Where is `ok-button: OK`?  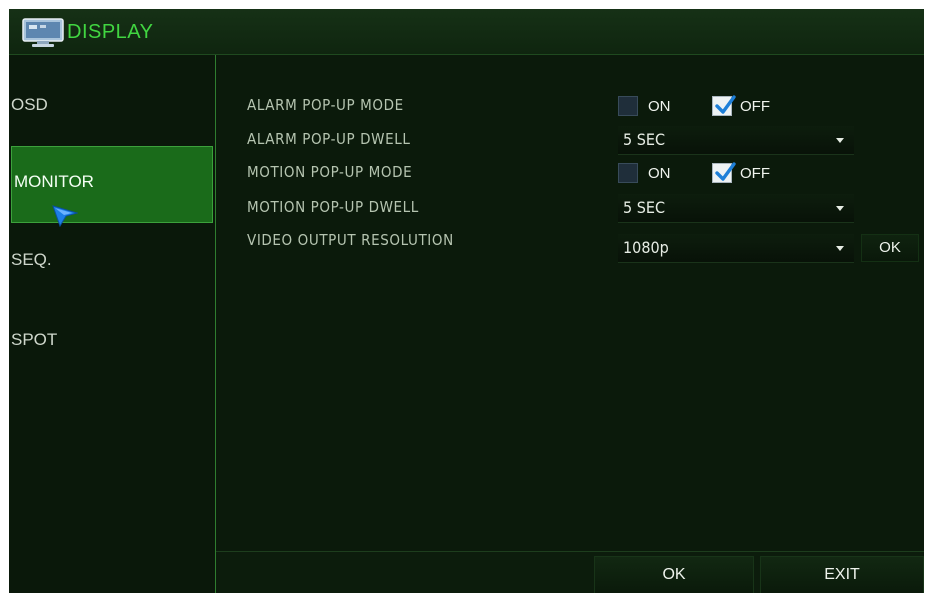
ok-button: OK is located at coordinates (674, 574).